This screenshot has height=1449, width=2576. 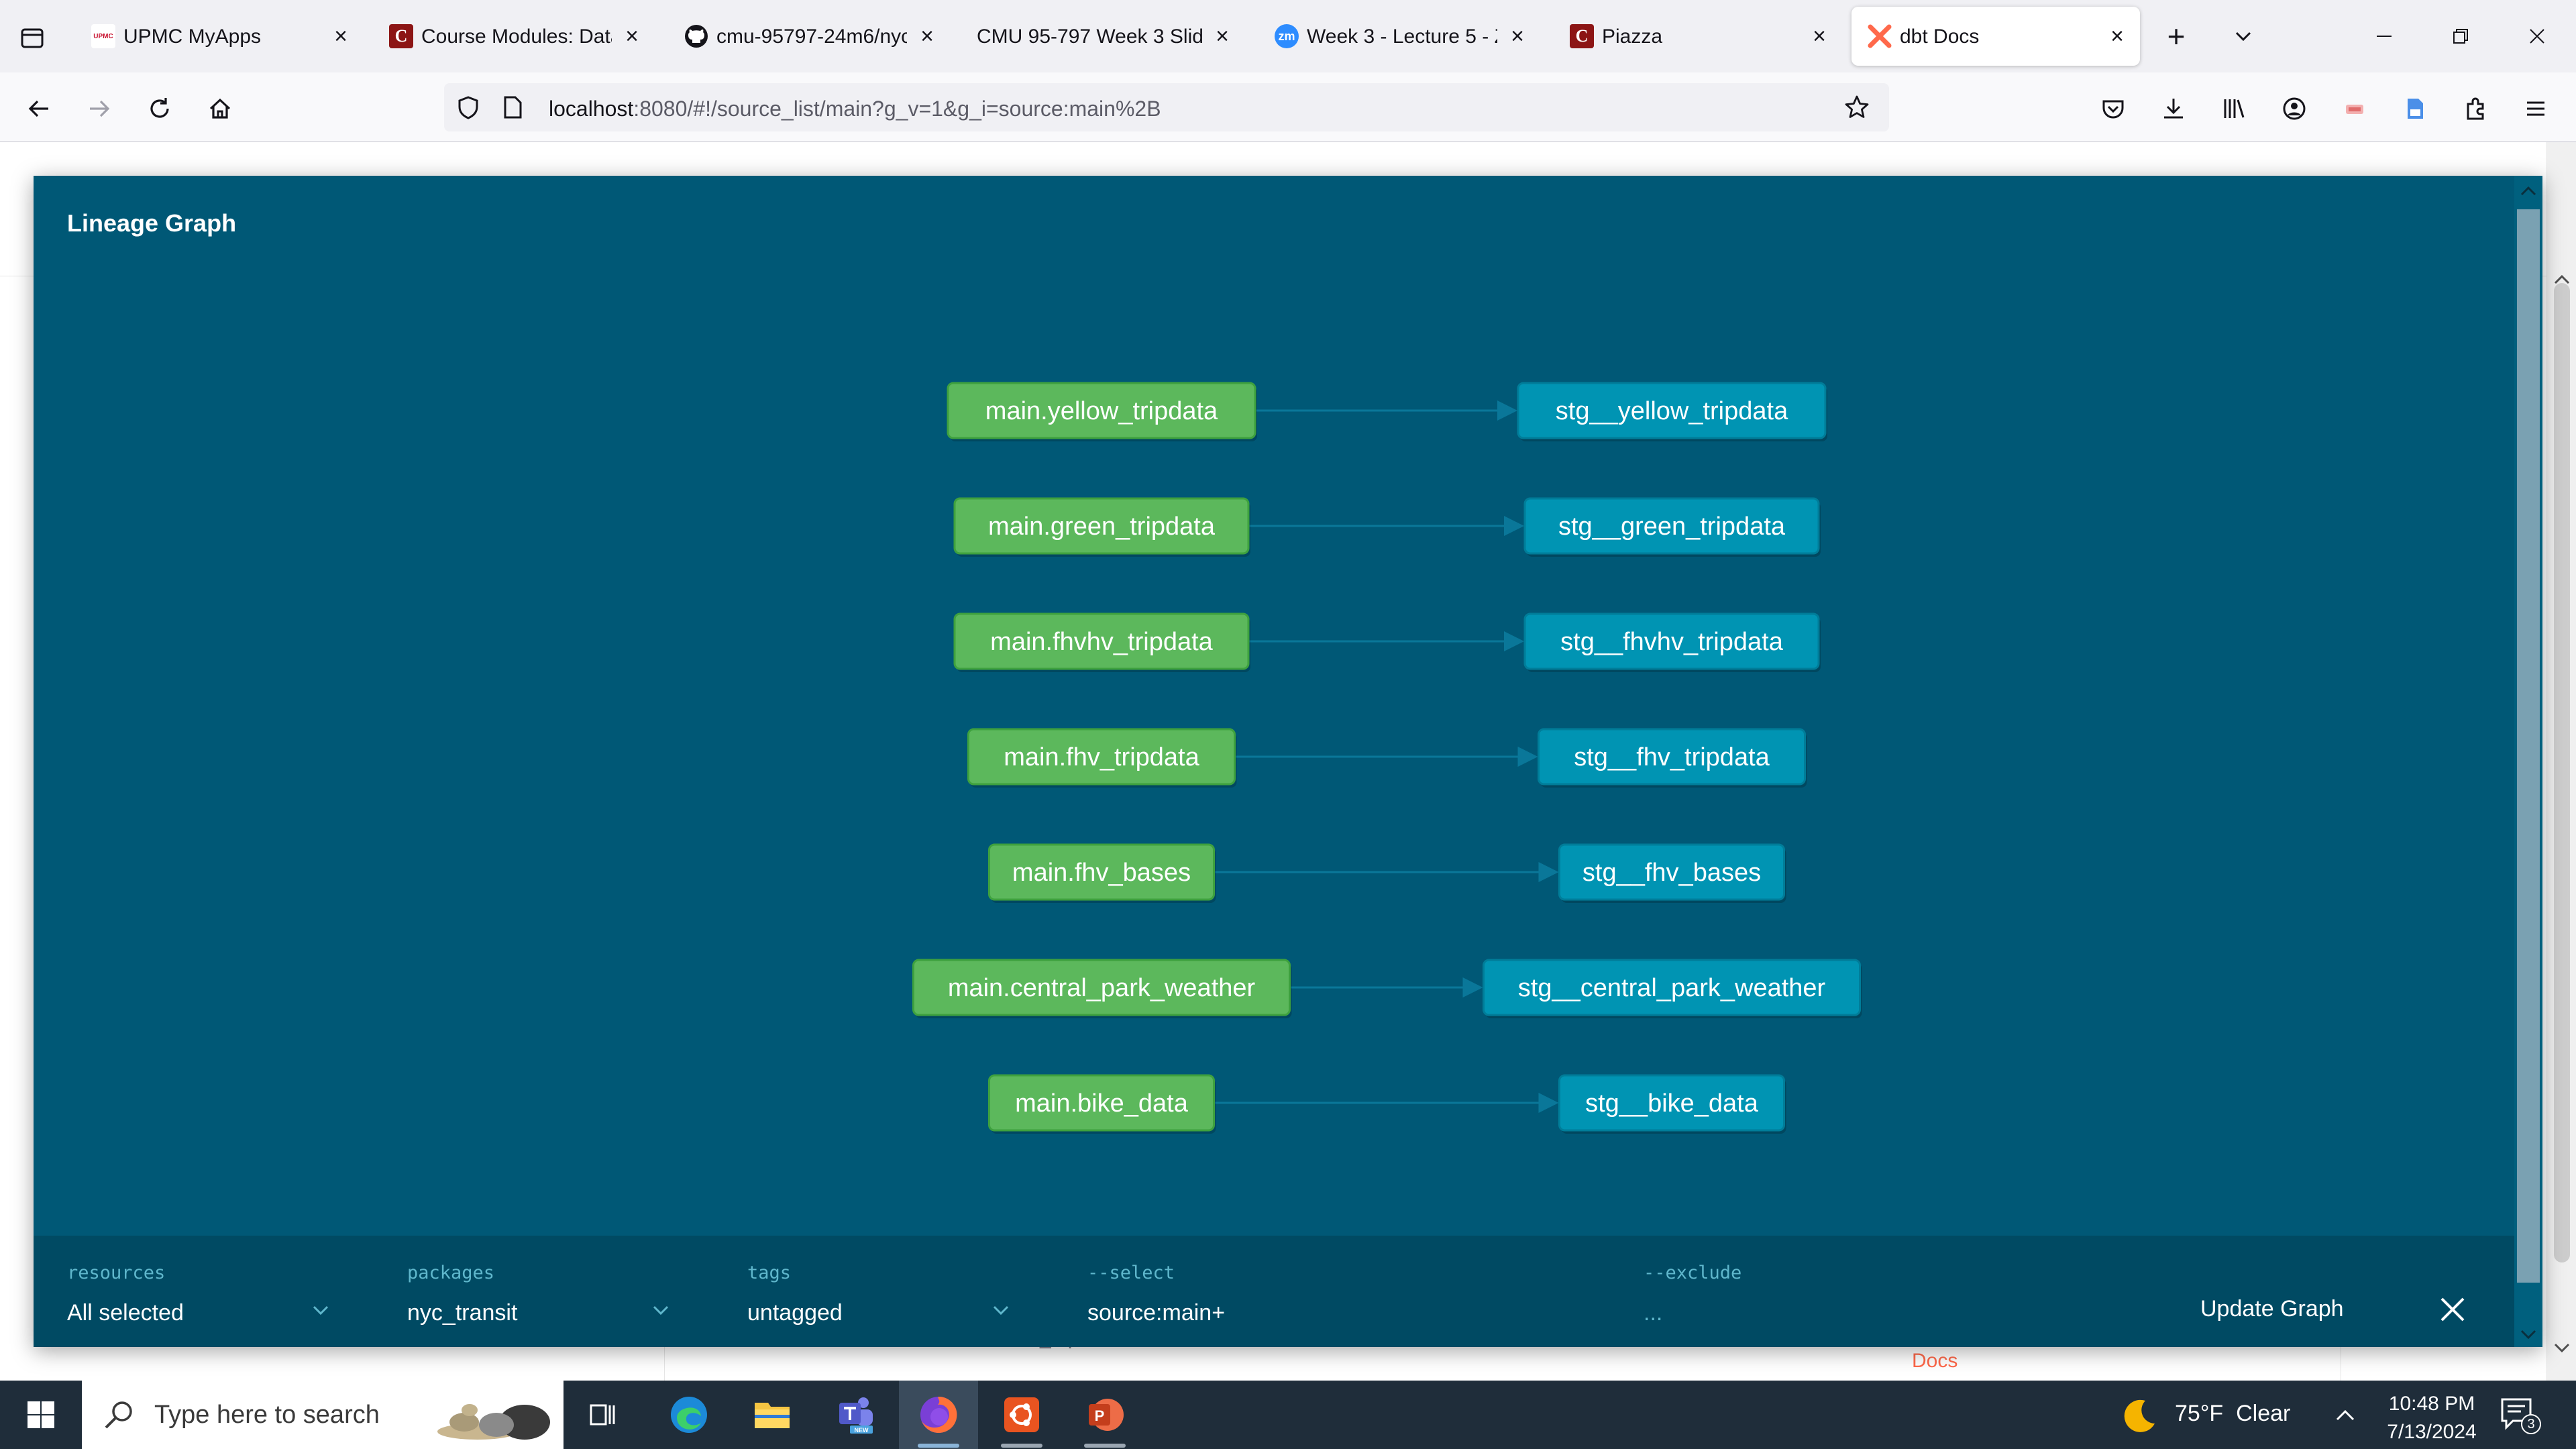 I want to click on task-view-button, so click(x=603, y=1415).